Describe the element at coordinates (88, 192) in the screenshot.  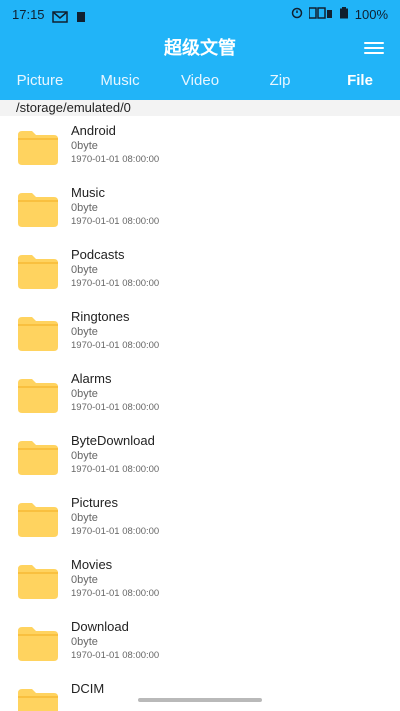
I see `file-name: Music` at that location.